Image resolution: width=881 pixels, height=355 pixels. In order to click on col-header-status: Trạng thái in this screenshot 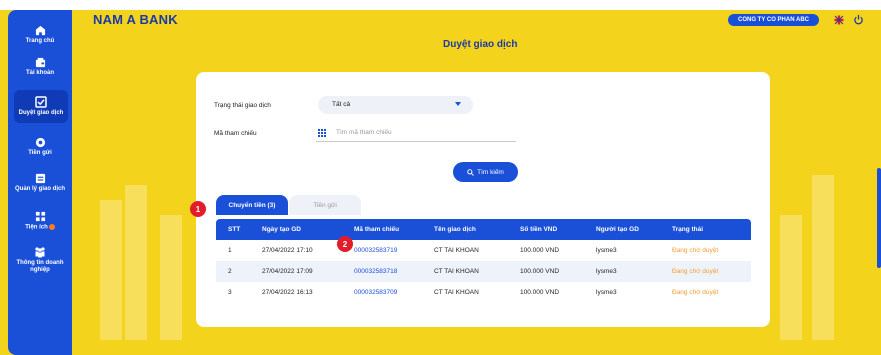, I will do `click(688, 229)`.